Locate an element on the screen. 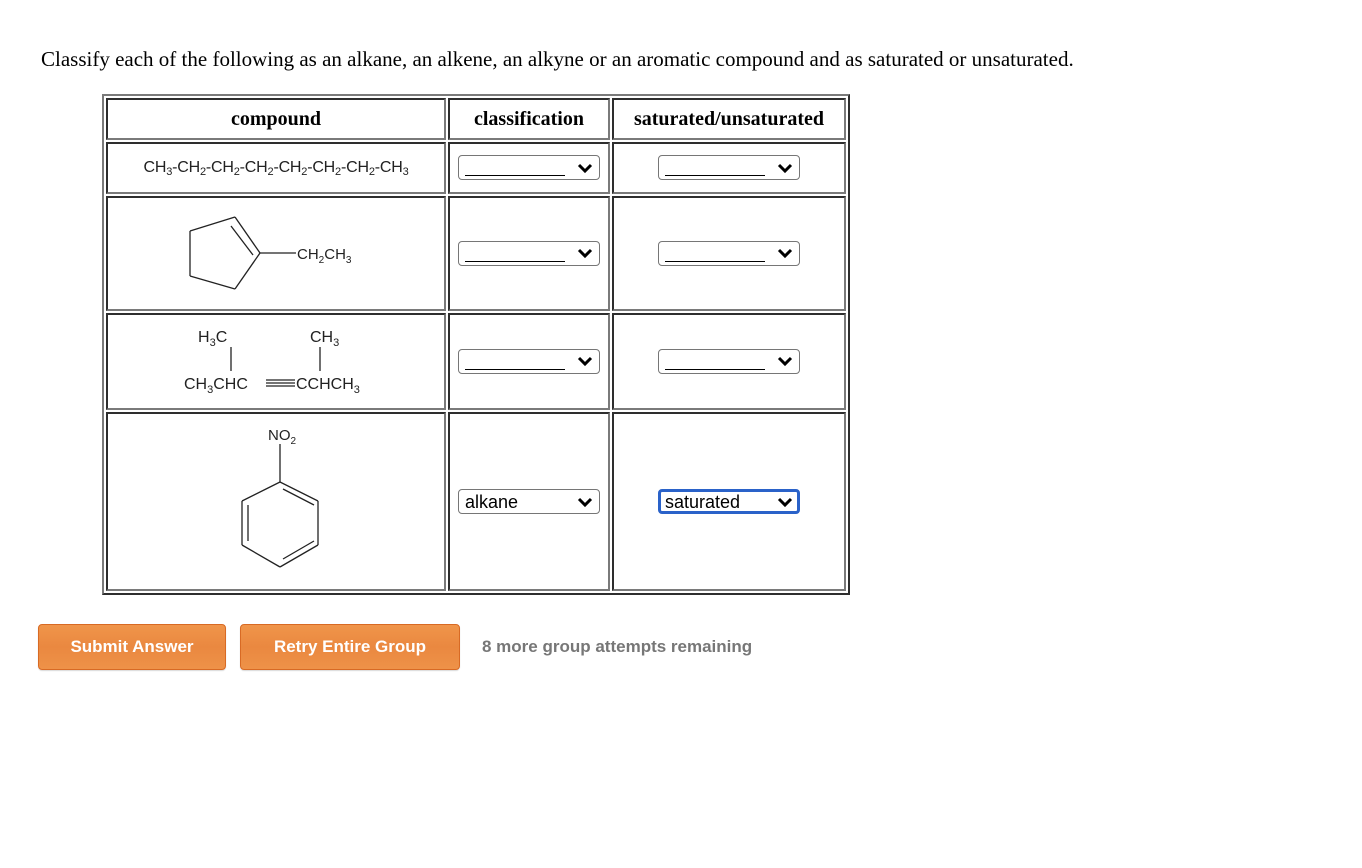 Image resolution: width=1362 pixels, height=868 pixels. header-saturation: saturated/unsaturated is located at coordinates (729, 119).